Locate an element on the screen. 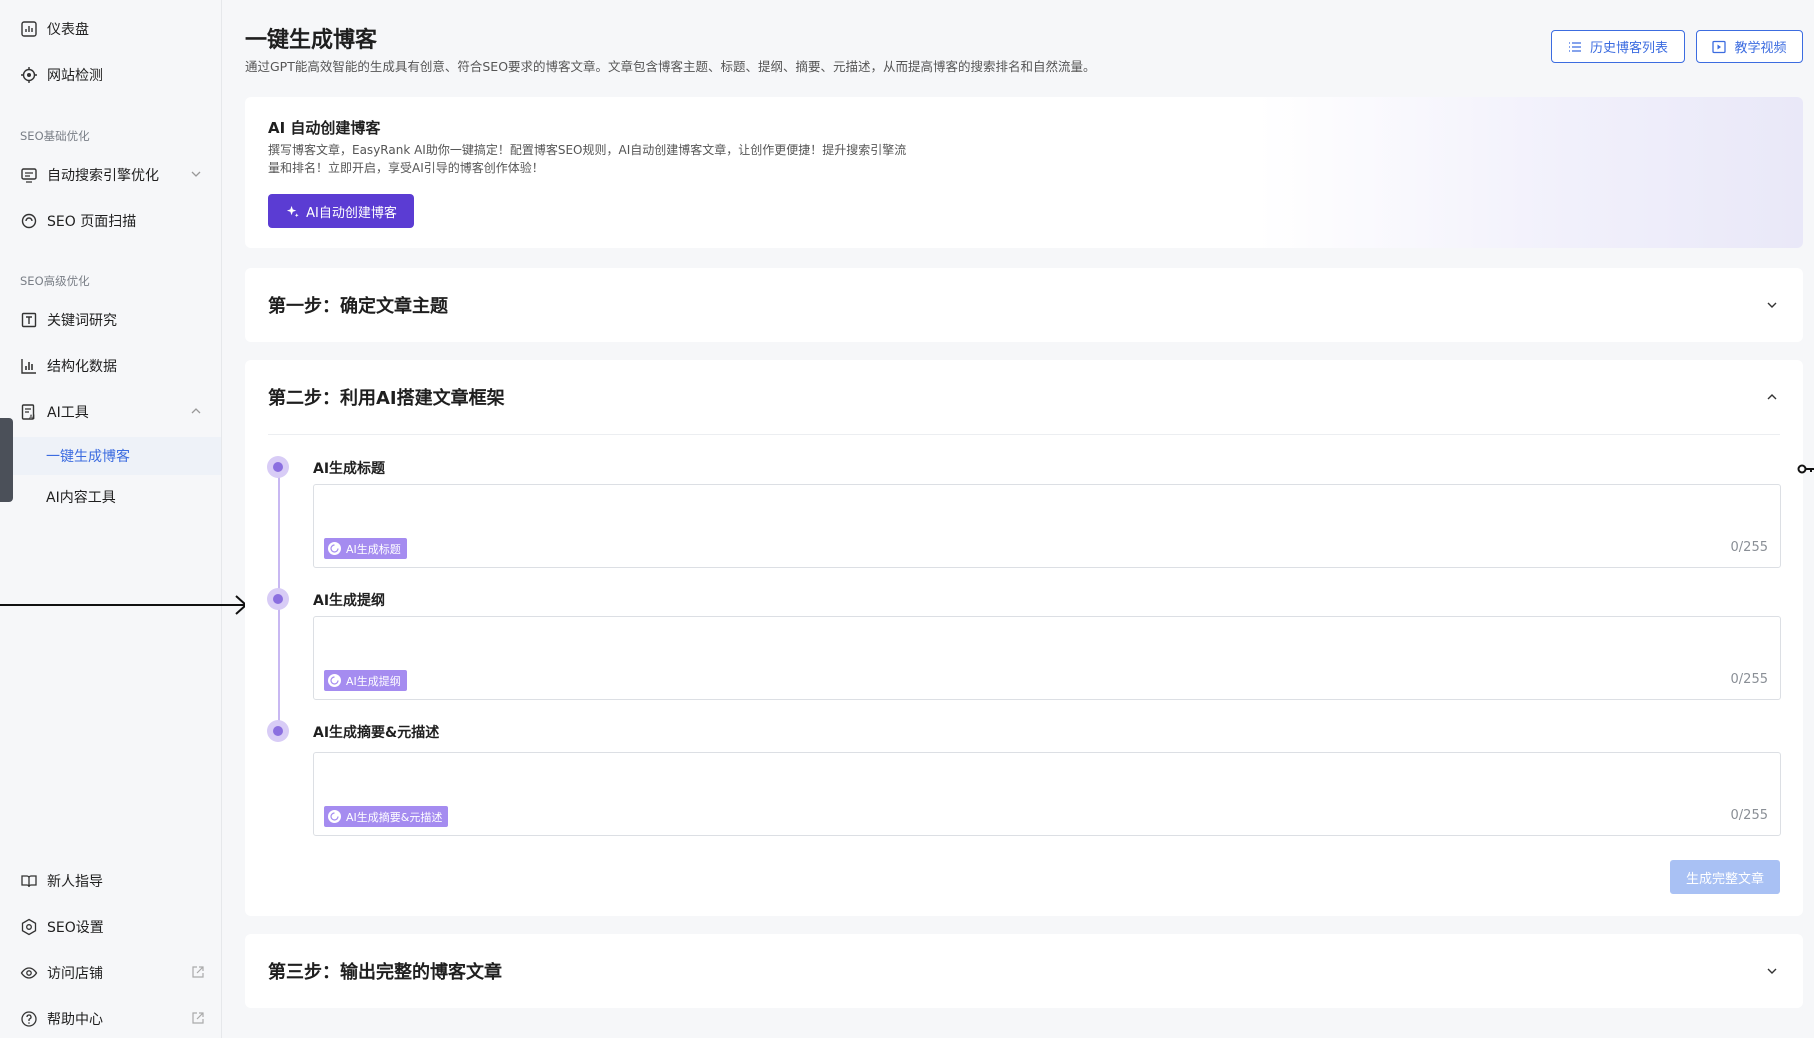 The height and width of the screenshot is (1038, 1814). sidebar-item-label: 仪表盘 is located at coordinates (68, 30).